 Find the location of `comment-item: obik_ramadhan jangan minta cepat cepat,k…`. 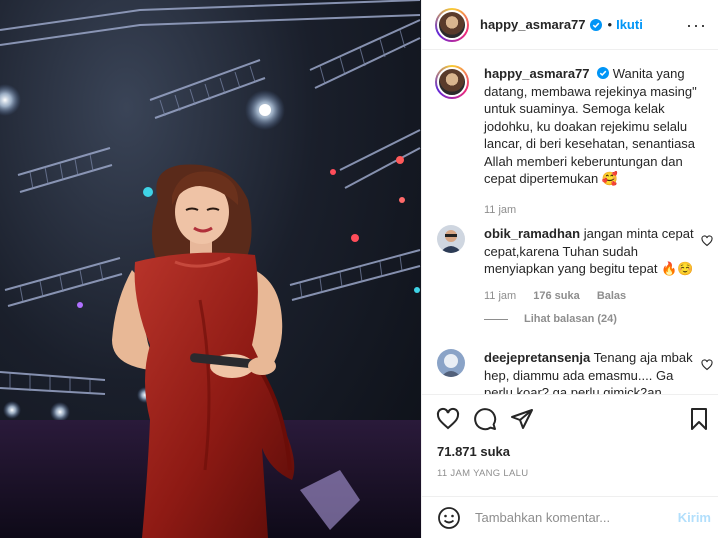

comment-item: obik_ramadhan jangan minta cepat cepat,k… is located at coordinates (577, 265).